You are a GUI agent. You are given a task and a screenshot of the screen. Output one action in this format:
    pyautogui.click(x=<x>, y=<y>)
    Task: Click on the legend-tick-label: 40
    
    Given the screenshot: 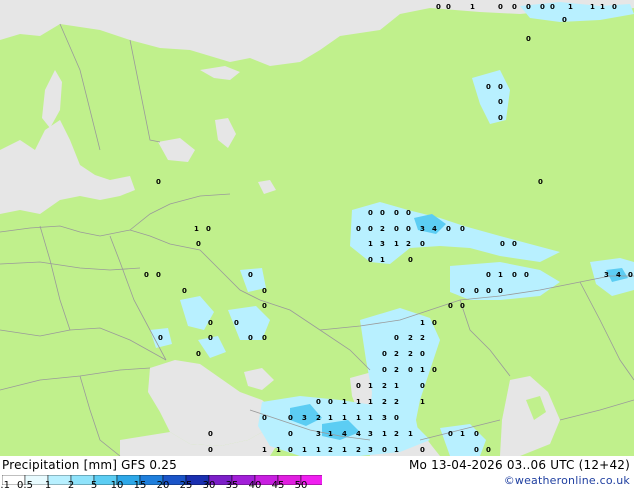 What is the action you would take?
    pyautogui.click(x=255, y=485)
    